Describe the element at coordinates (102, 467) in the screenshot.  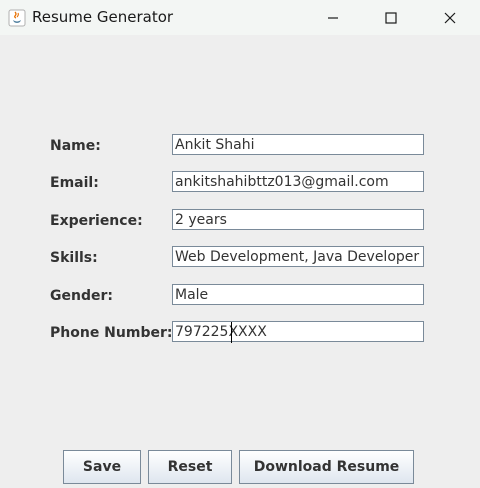
I see `save-button: Save` at that location.